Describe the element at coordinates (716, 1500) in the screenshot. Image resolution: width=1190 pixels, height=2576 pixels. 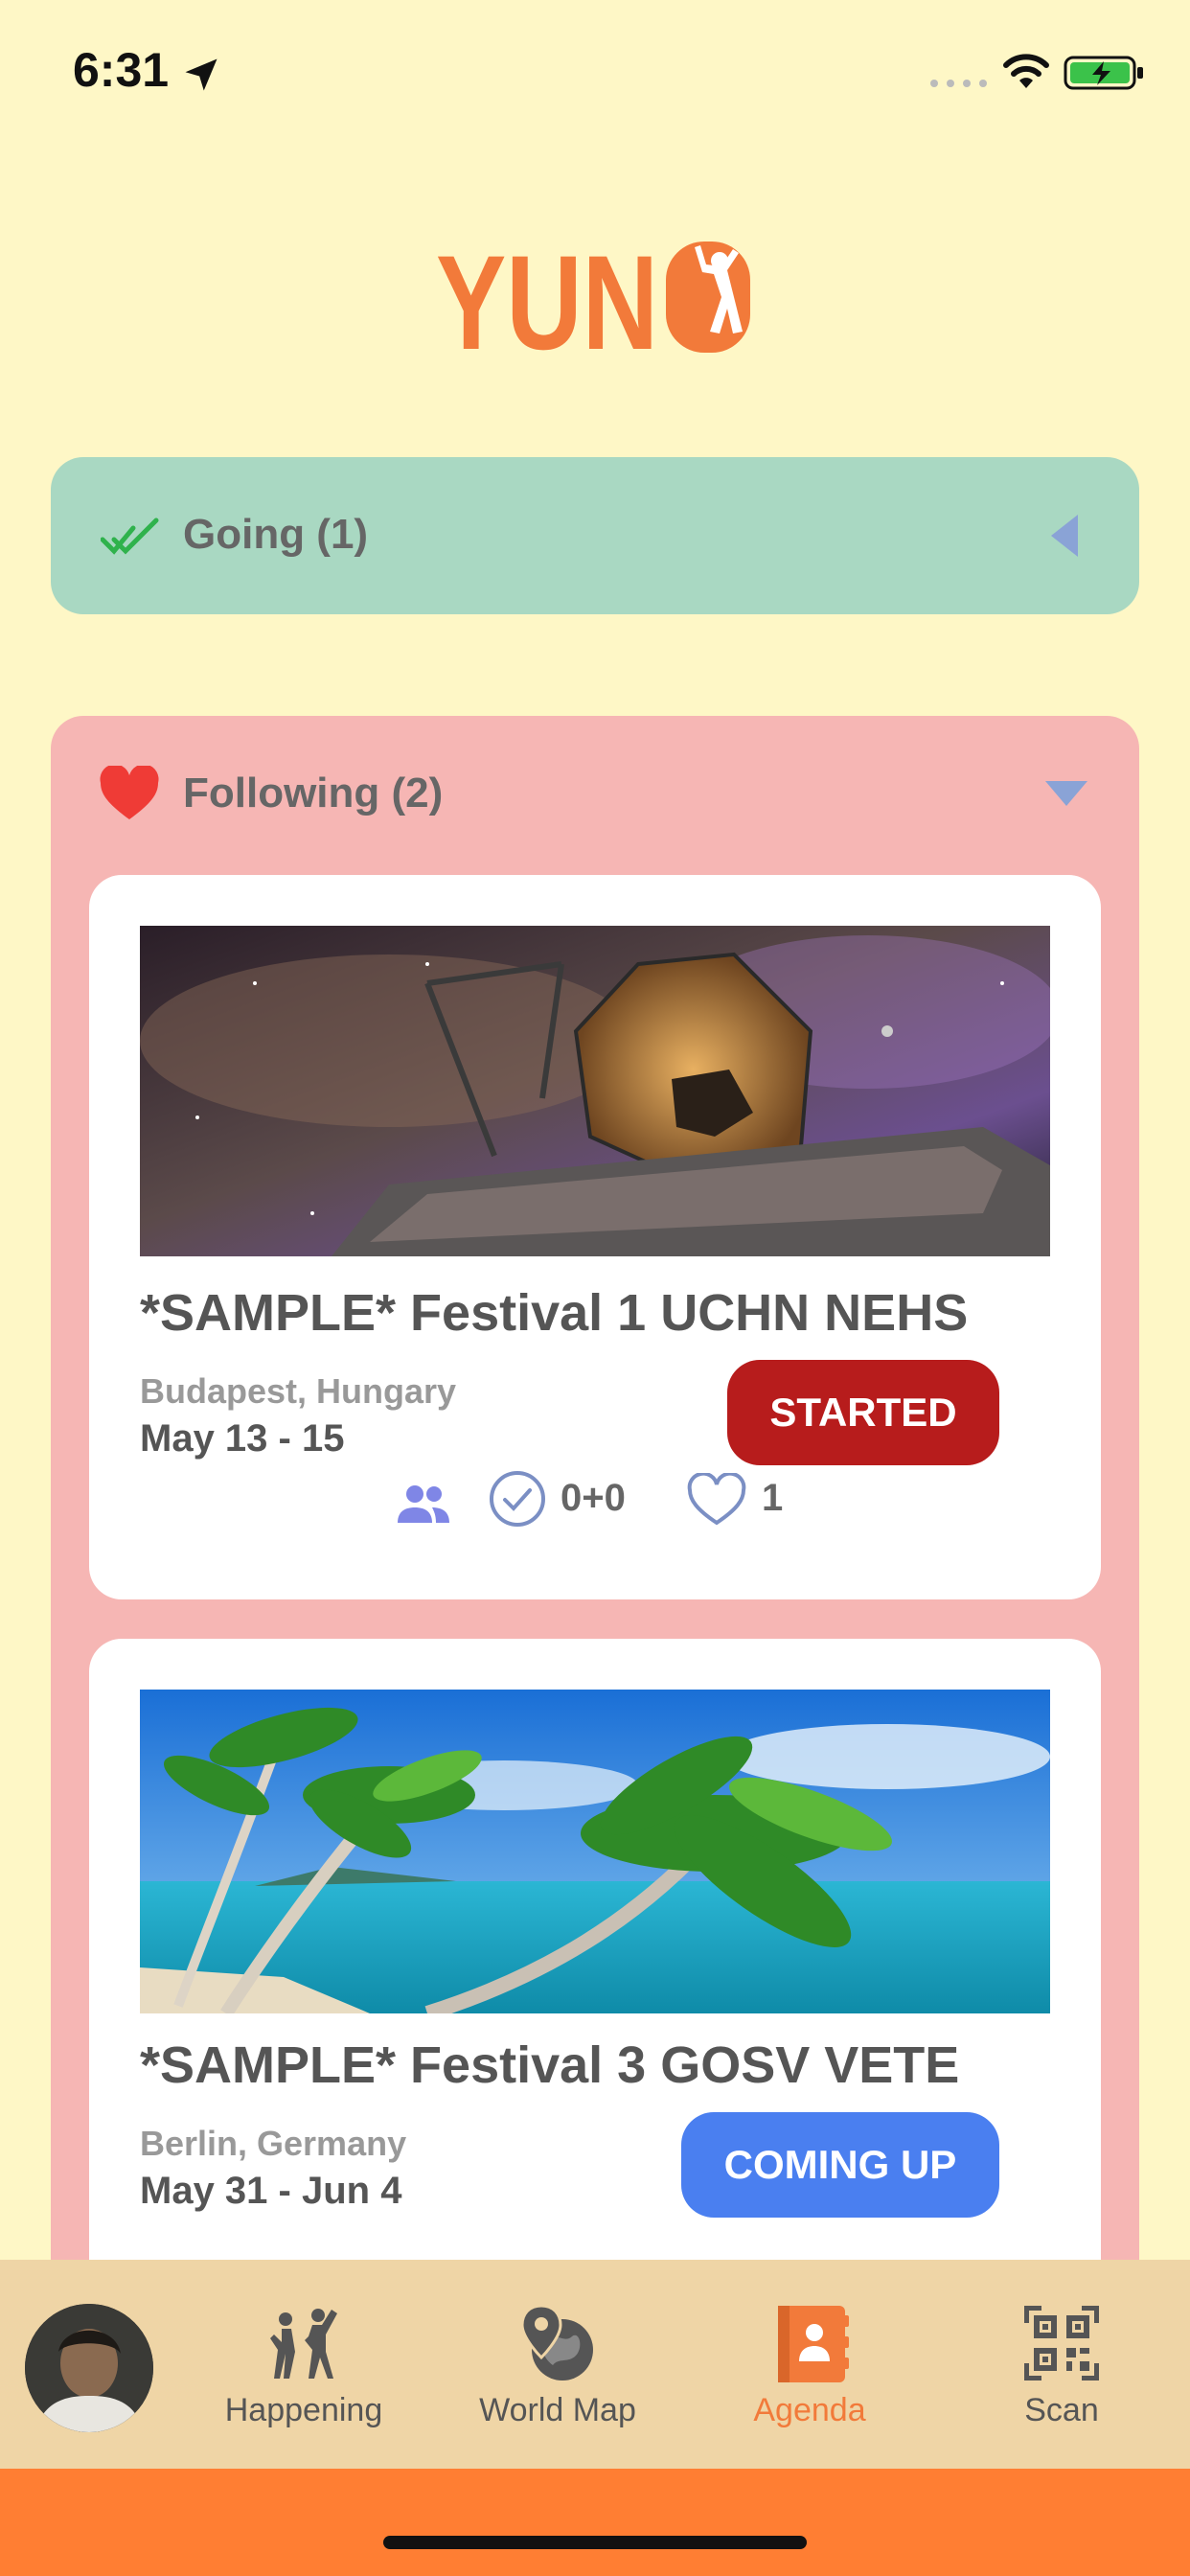
I see `heart-outline-icon` at that location.